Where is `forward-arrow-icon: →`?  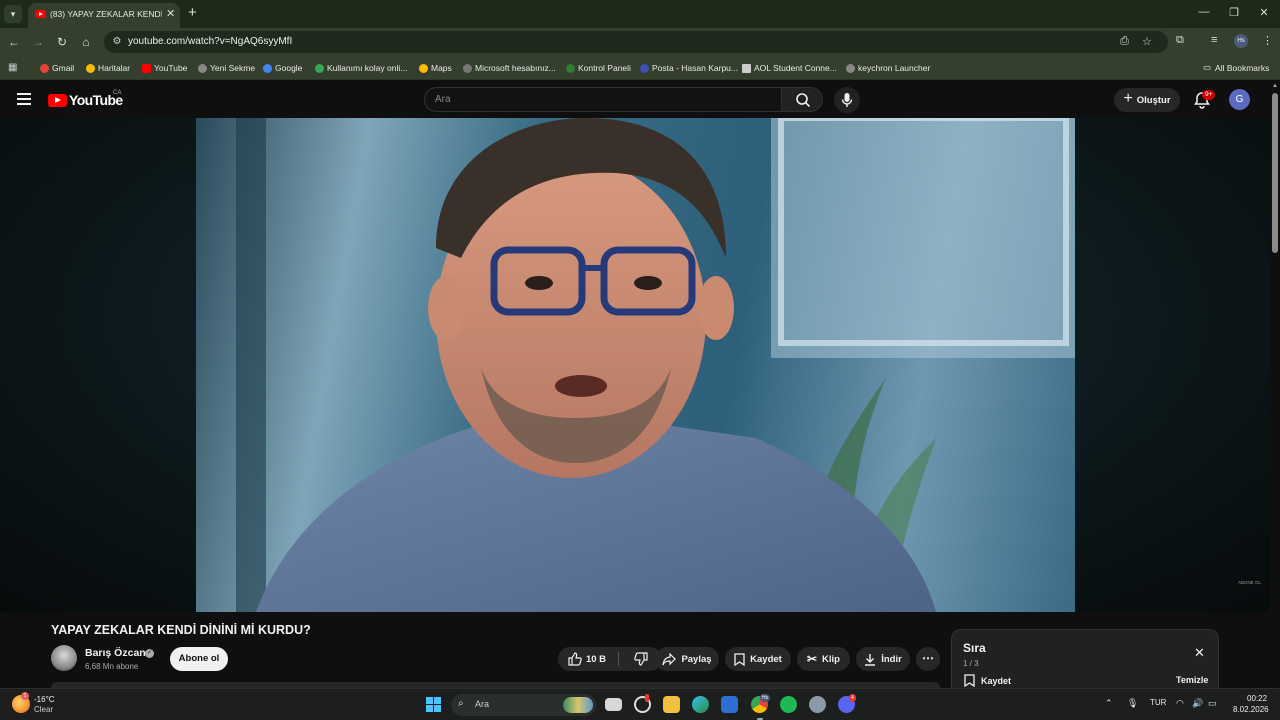 forward-arrow-icon: → is located at coordinates (38, 42).